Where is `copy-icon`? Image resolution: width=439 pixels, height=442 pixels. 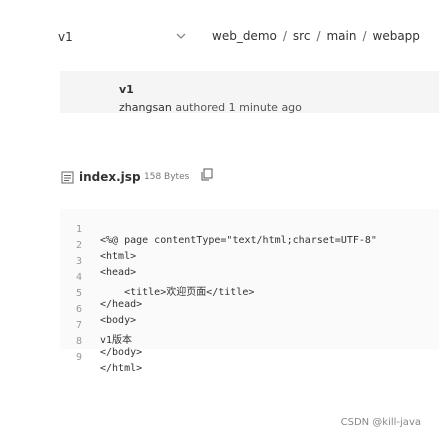 copy-icon is located at coordinates (207, 175).